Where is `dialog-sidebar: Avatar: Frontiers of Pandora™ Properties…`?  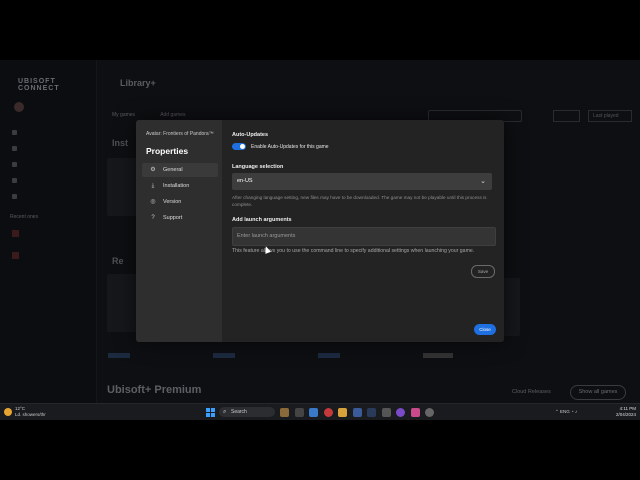
dialog-sidebar: Avatar: Frontiers of Pandora™ Properties… is located at coordinates (179, 231).